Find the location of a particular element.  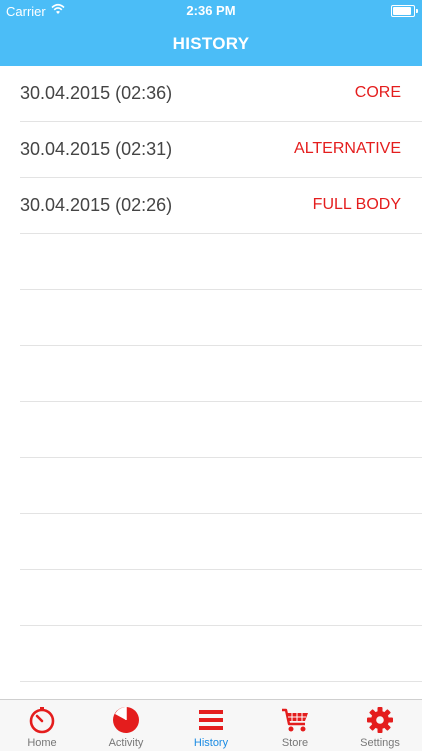

history-workout: ALTERNATIVE is located at coordinates (347, 148).